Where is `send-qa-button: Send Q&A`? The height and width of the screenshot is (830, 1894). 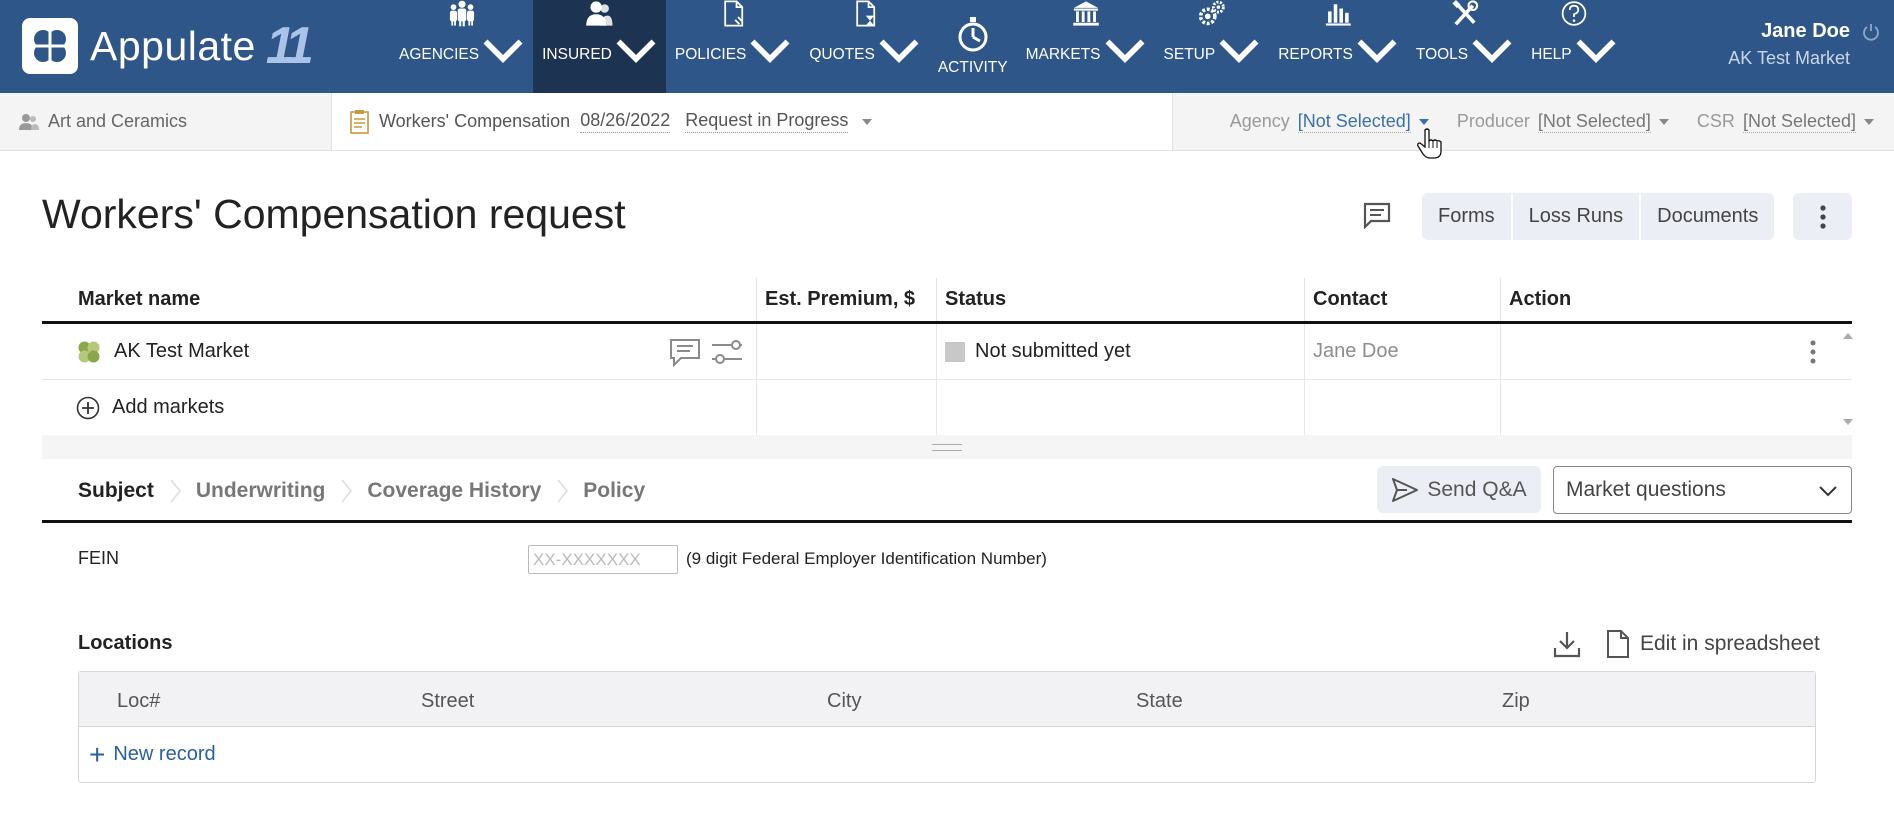
send-qa-button: Send Q&A is located at coordinates (1459, 489).